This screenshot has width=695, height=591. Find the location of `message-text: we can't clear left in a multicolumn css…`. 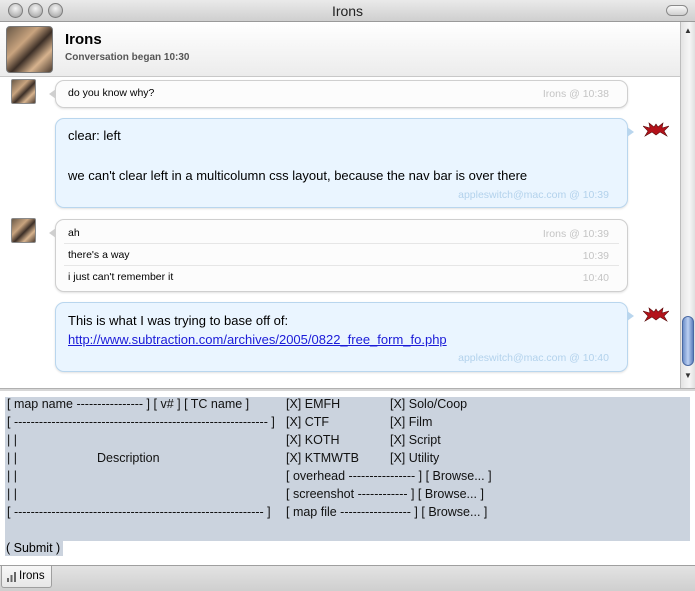

message-text: we can't clear left in a multicolumn css… is located at coordinates (298, 175).